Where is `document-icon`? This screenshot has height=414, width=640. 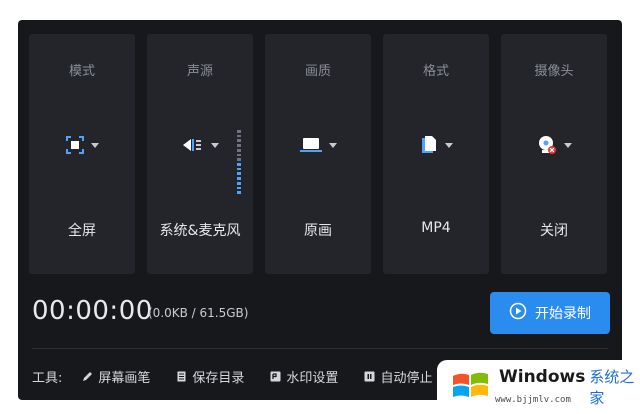
document-icon is located at coordinates (181, 376).